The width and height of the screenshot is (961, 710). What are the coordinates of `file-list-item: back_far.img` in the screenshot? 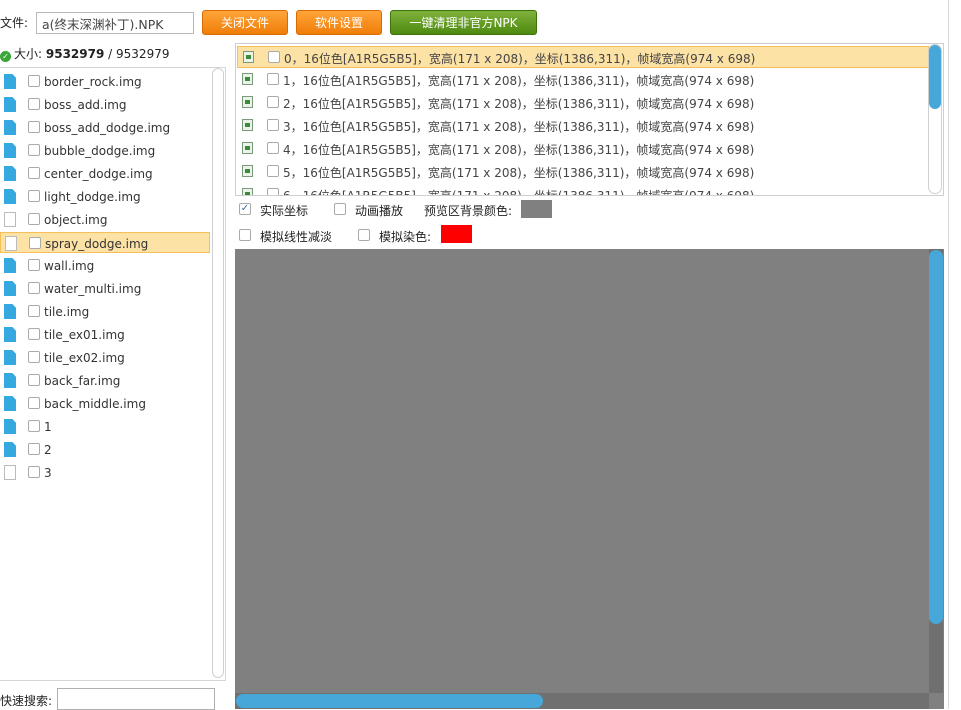 It's located at (105, 380).